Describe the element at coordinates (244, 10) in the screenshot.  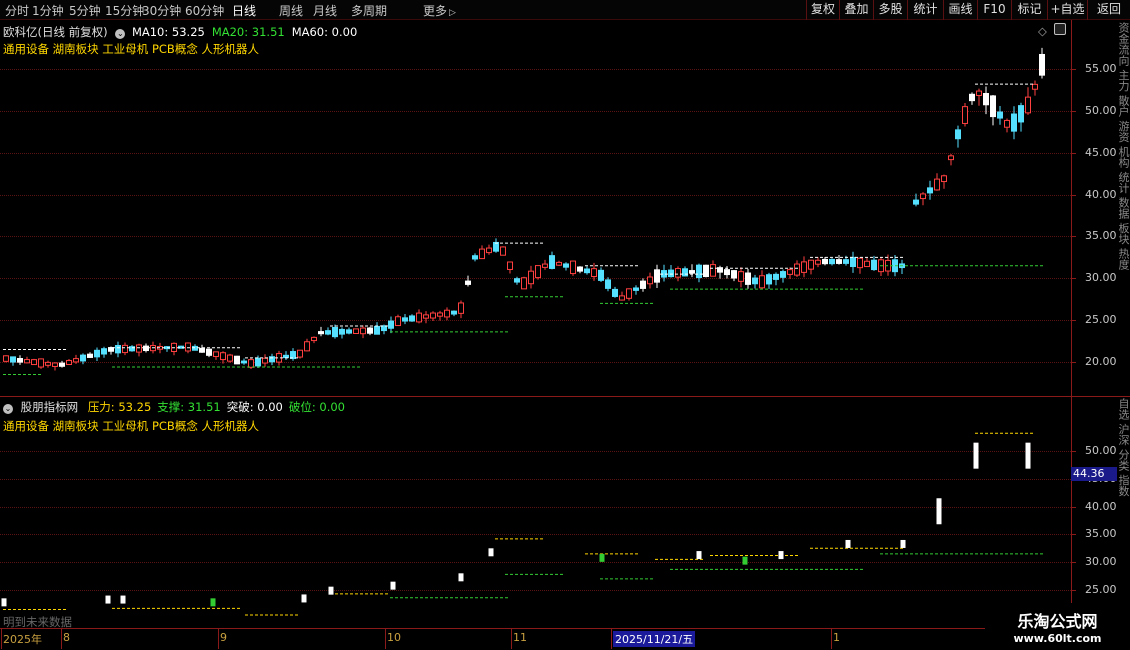
I see `period-tab-6: 日线` at that location.